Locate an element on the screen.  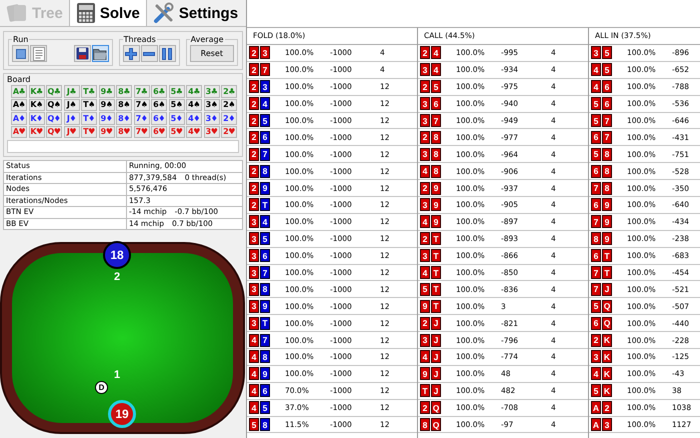
card-button: A♣ is located at coordinates (19, 91).